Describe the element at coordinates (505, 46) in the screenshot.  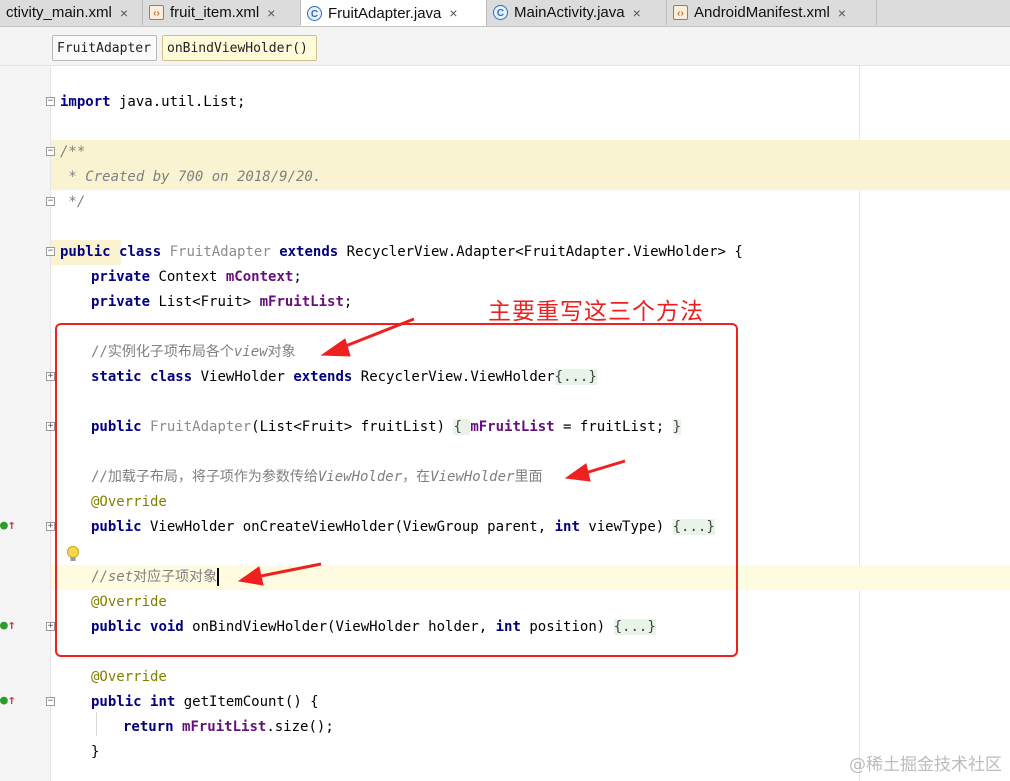
I see `breadcrumb: FruitAdapter onBindViewHolder()` at that location.